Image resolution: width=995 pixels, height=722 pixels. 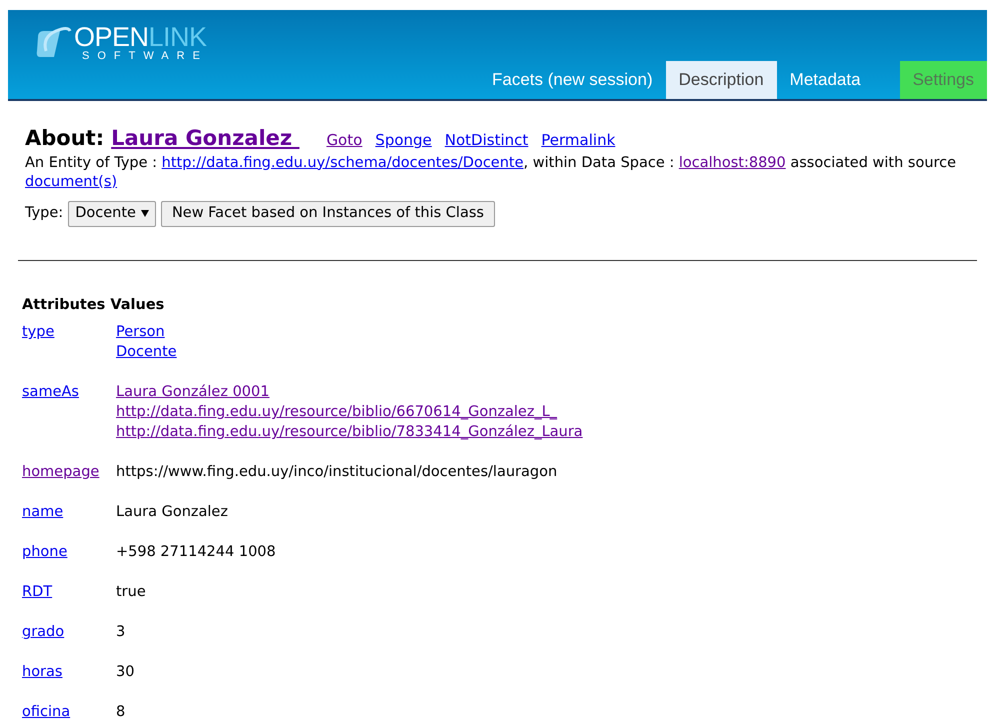 What do you see at coordinates (46, 712) in the screenshot?
I see `link: oficina` at bounding box center [46, 712].